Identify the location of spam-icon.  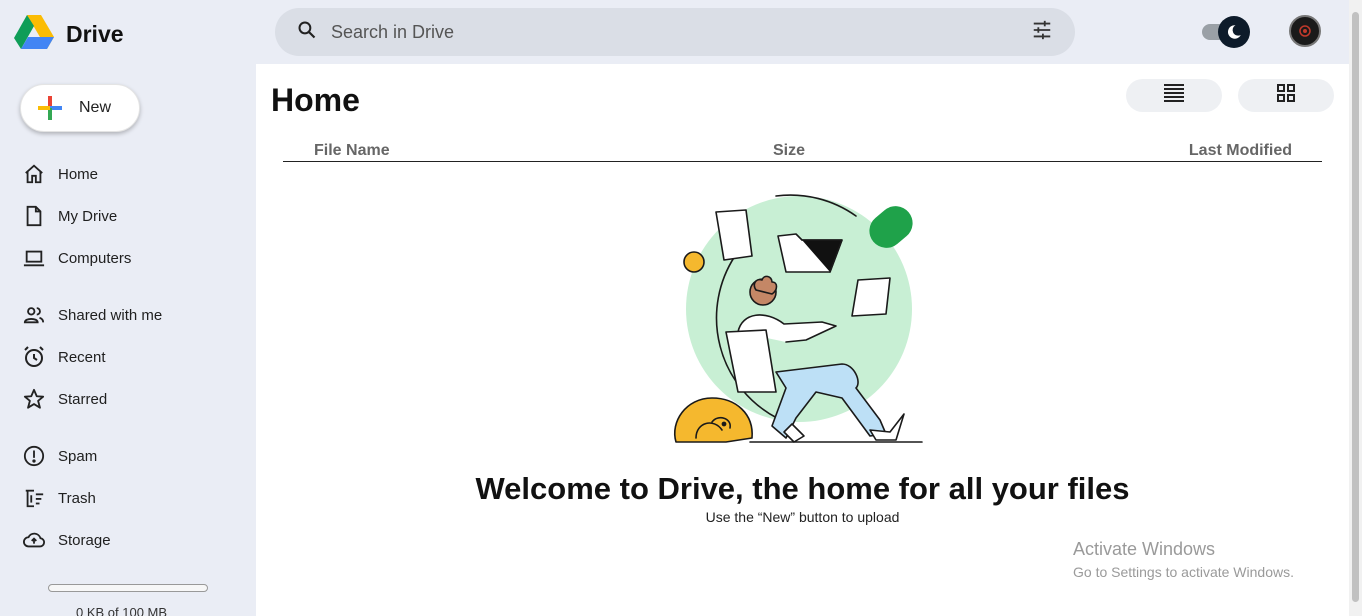
(34, 456).